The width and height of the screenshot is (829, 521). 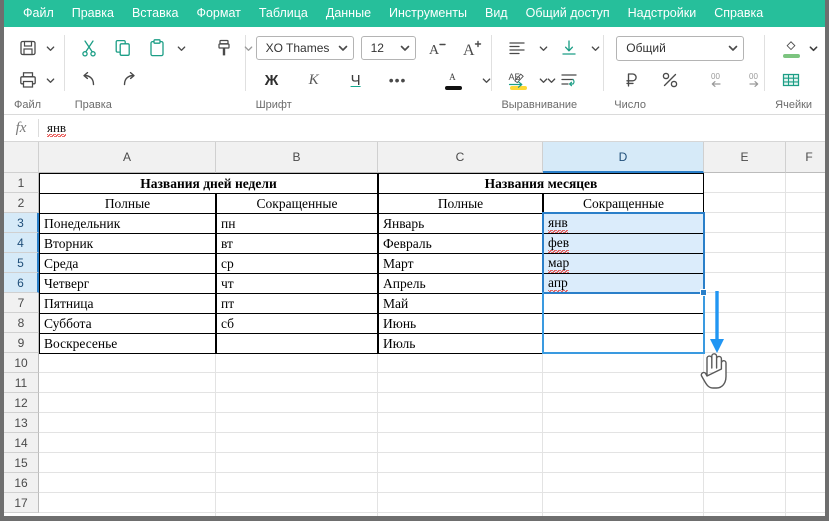 I want to click on cell-C4: Февраль, so click(x=460, y=243).